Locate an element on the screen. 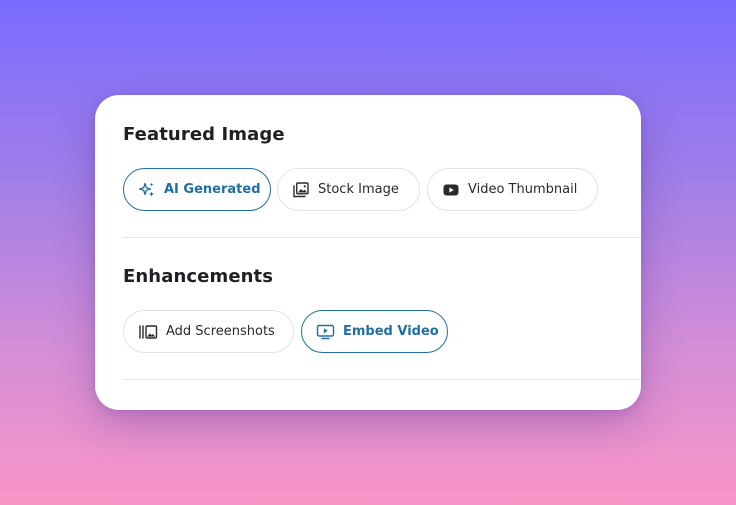 This screenshot has width=736, height=505. add-screenshots-option: Add Screenshots is located at coordinates (208, 331).